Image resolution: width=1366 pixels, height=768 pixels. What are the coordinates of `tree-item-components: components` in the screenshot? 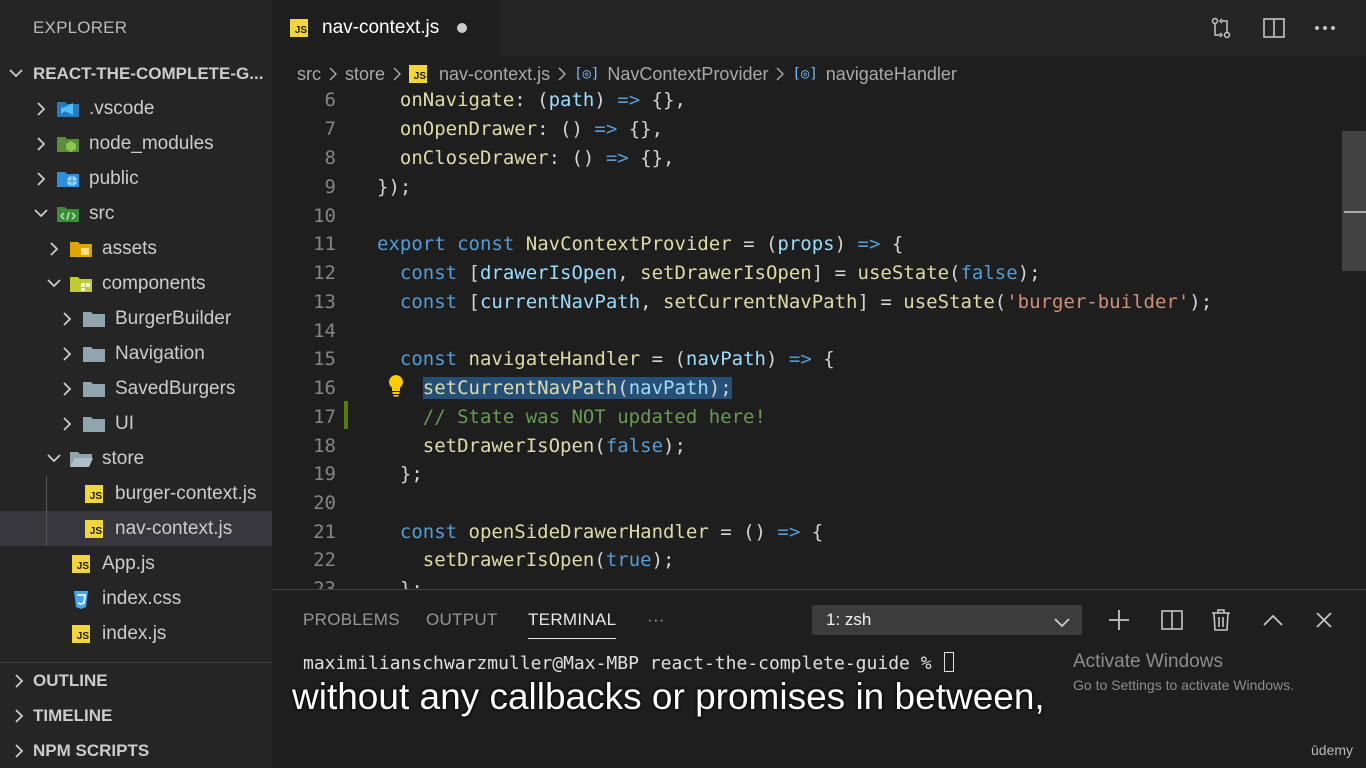 It's located at (136, 283).